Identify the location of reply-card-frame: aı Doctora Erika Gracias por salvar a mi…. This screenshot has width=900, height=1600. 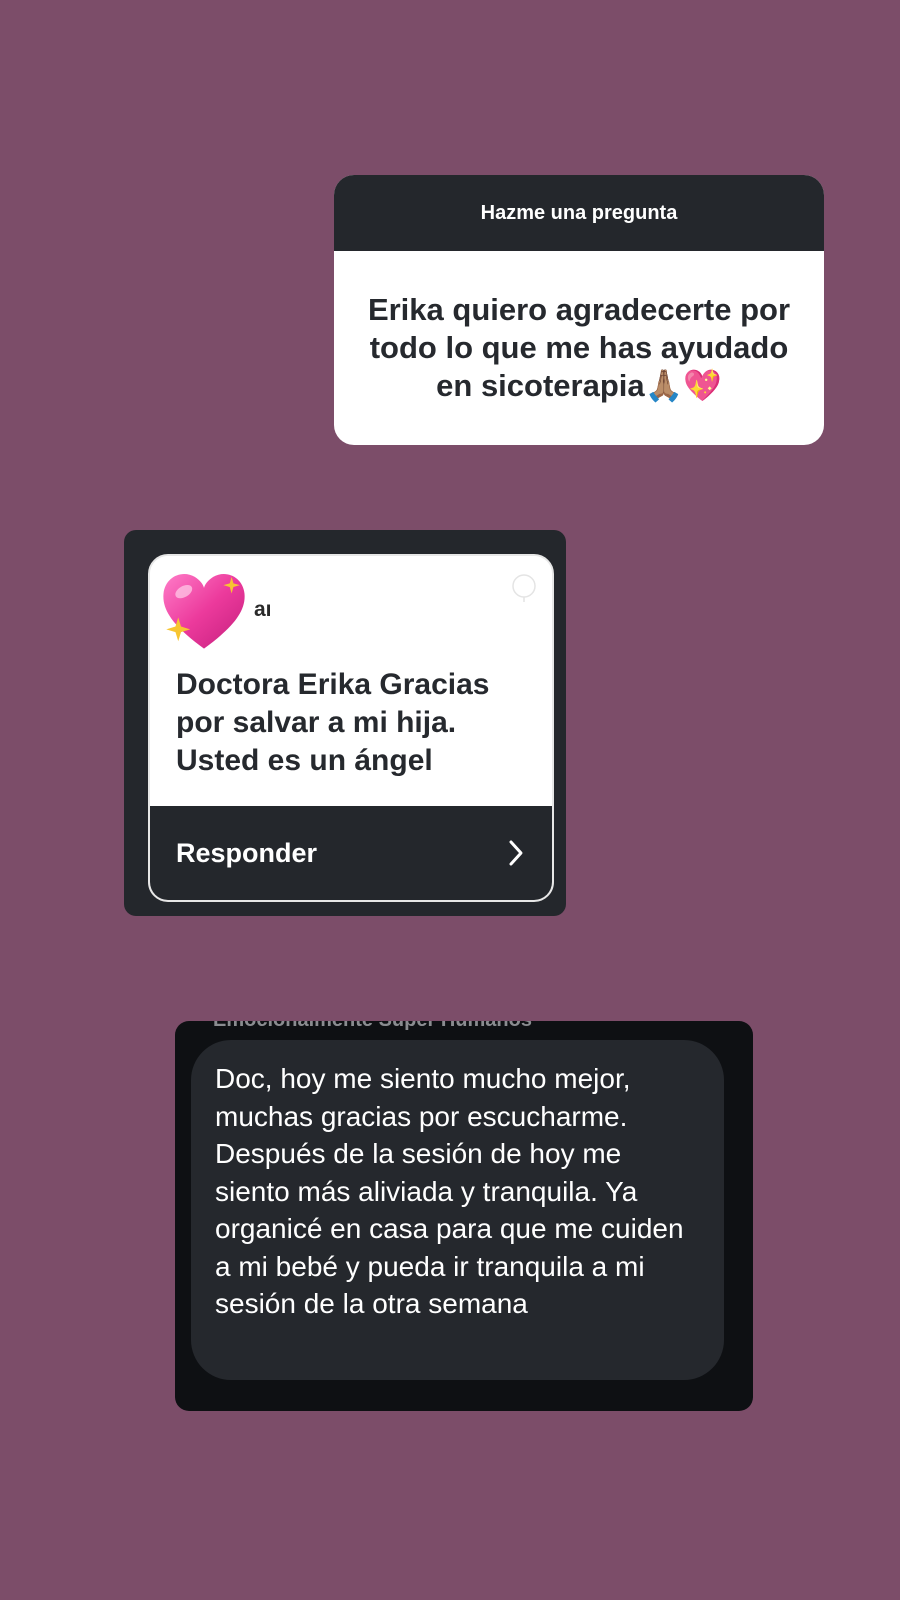
(345, 723).